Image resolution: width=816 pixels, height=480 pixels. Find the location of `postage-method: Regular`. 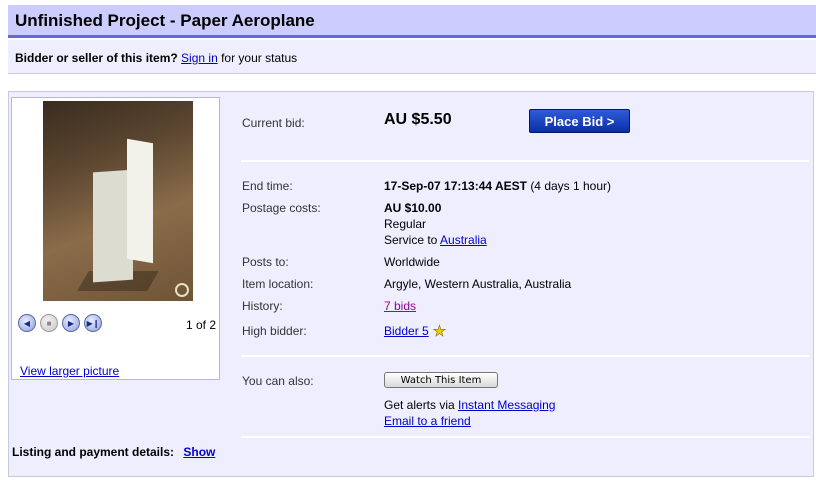

postage-method: Regular is located at coordinates (405, 224).